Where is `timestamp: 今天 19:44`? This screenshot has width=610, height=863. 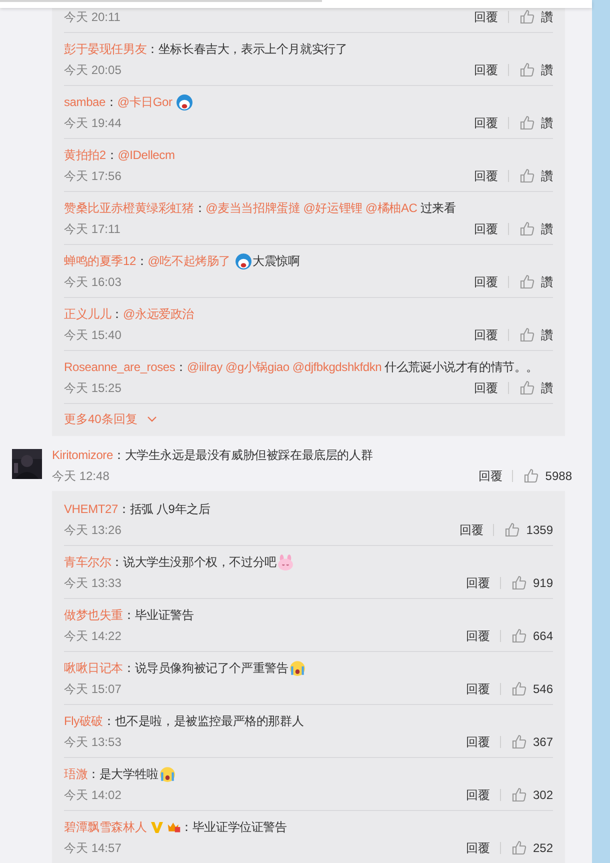 timestamp: 今天 19:44 is located at coordinates (93, 123).